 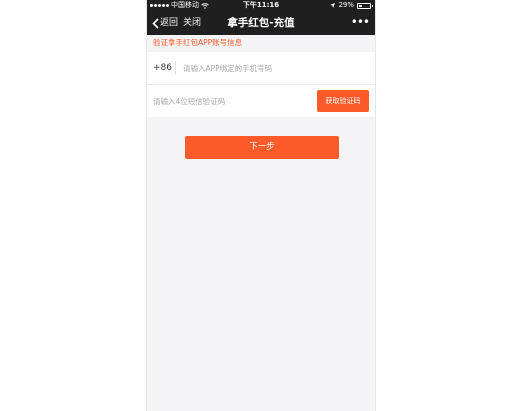 I want to click on verify-notice: 验证拿手红包APP账号信息, so click(x=261, y=43).